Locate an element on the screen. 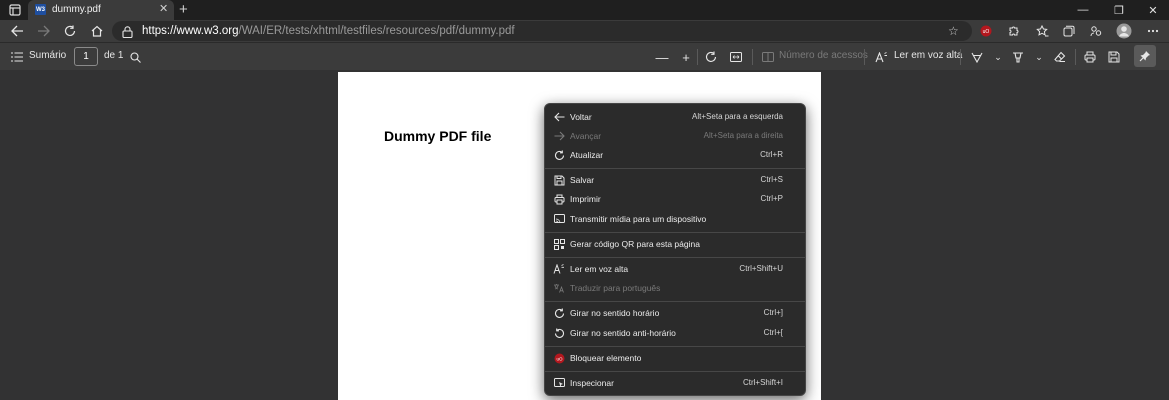 The width and height of the screenshot is (1169, 400). tab-dummy-pdf: W3 dummy.pdf ✕ is located at coordinates (101, 10).